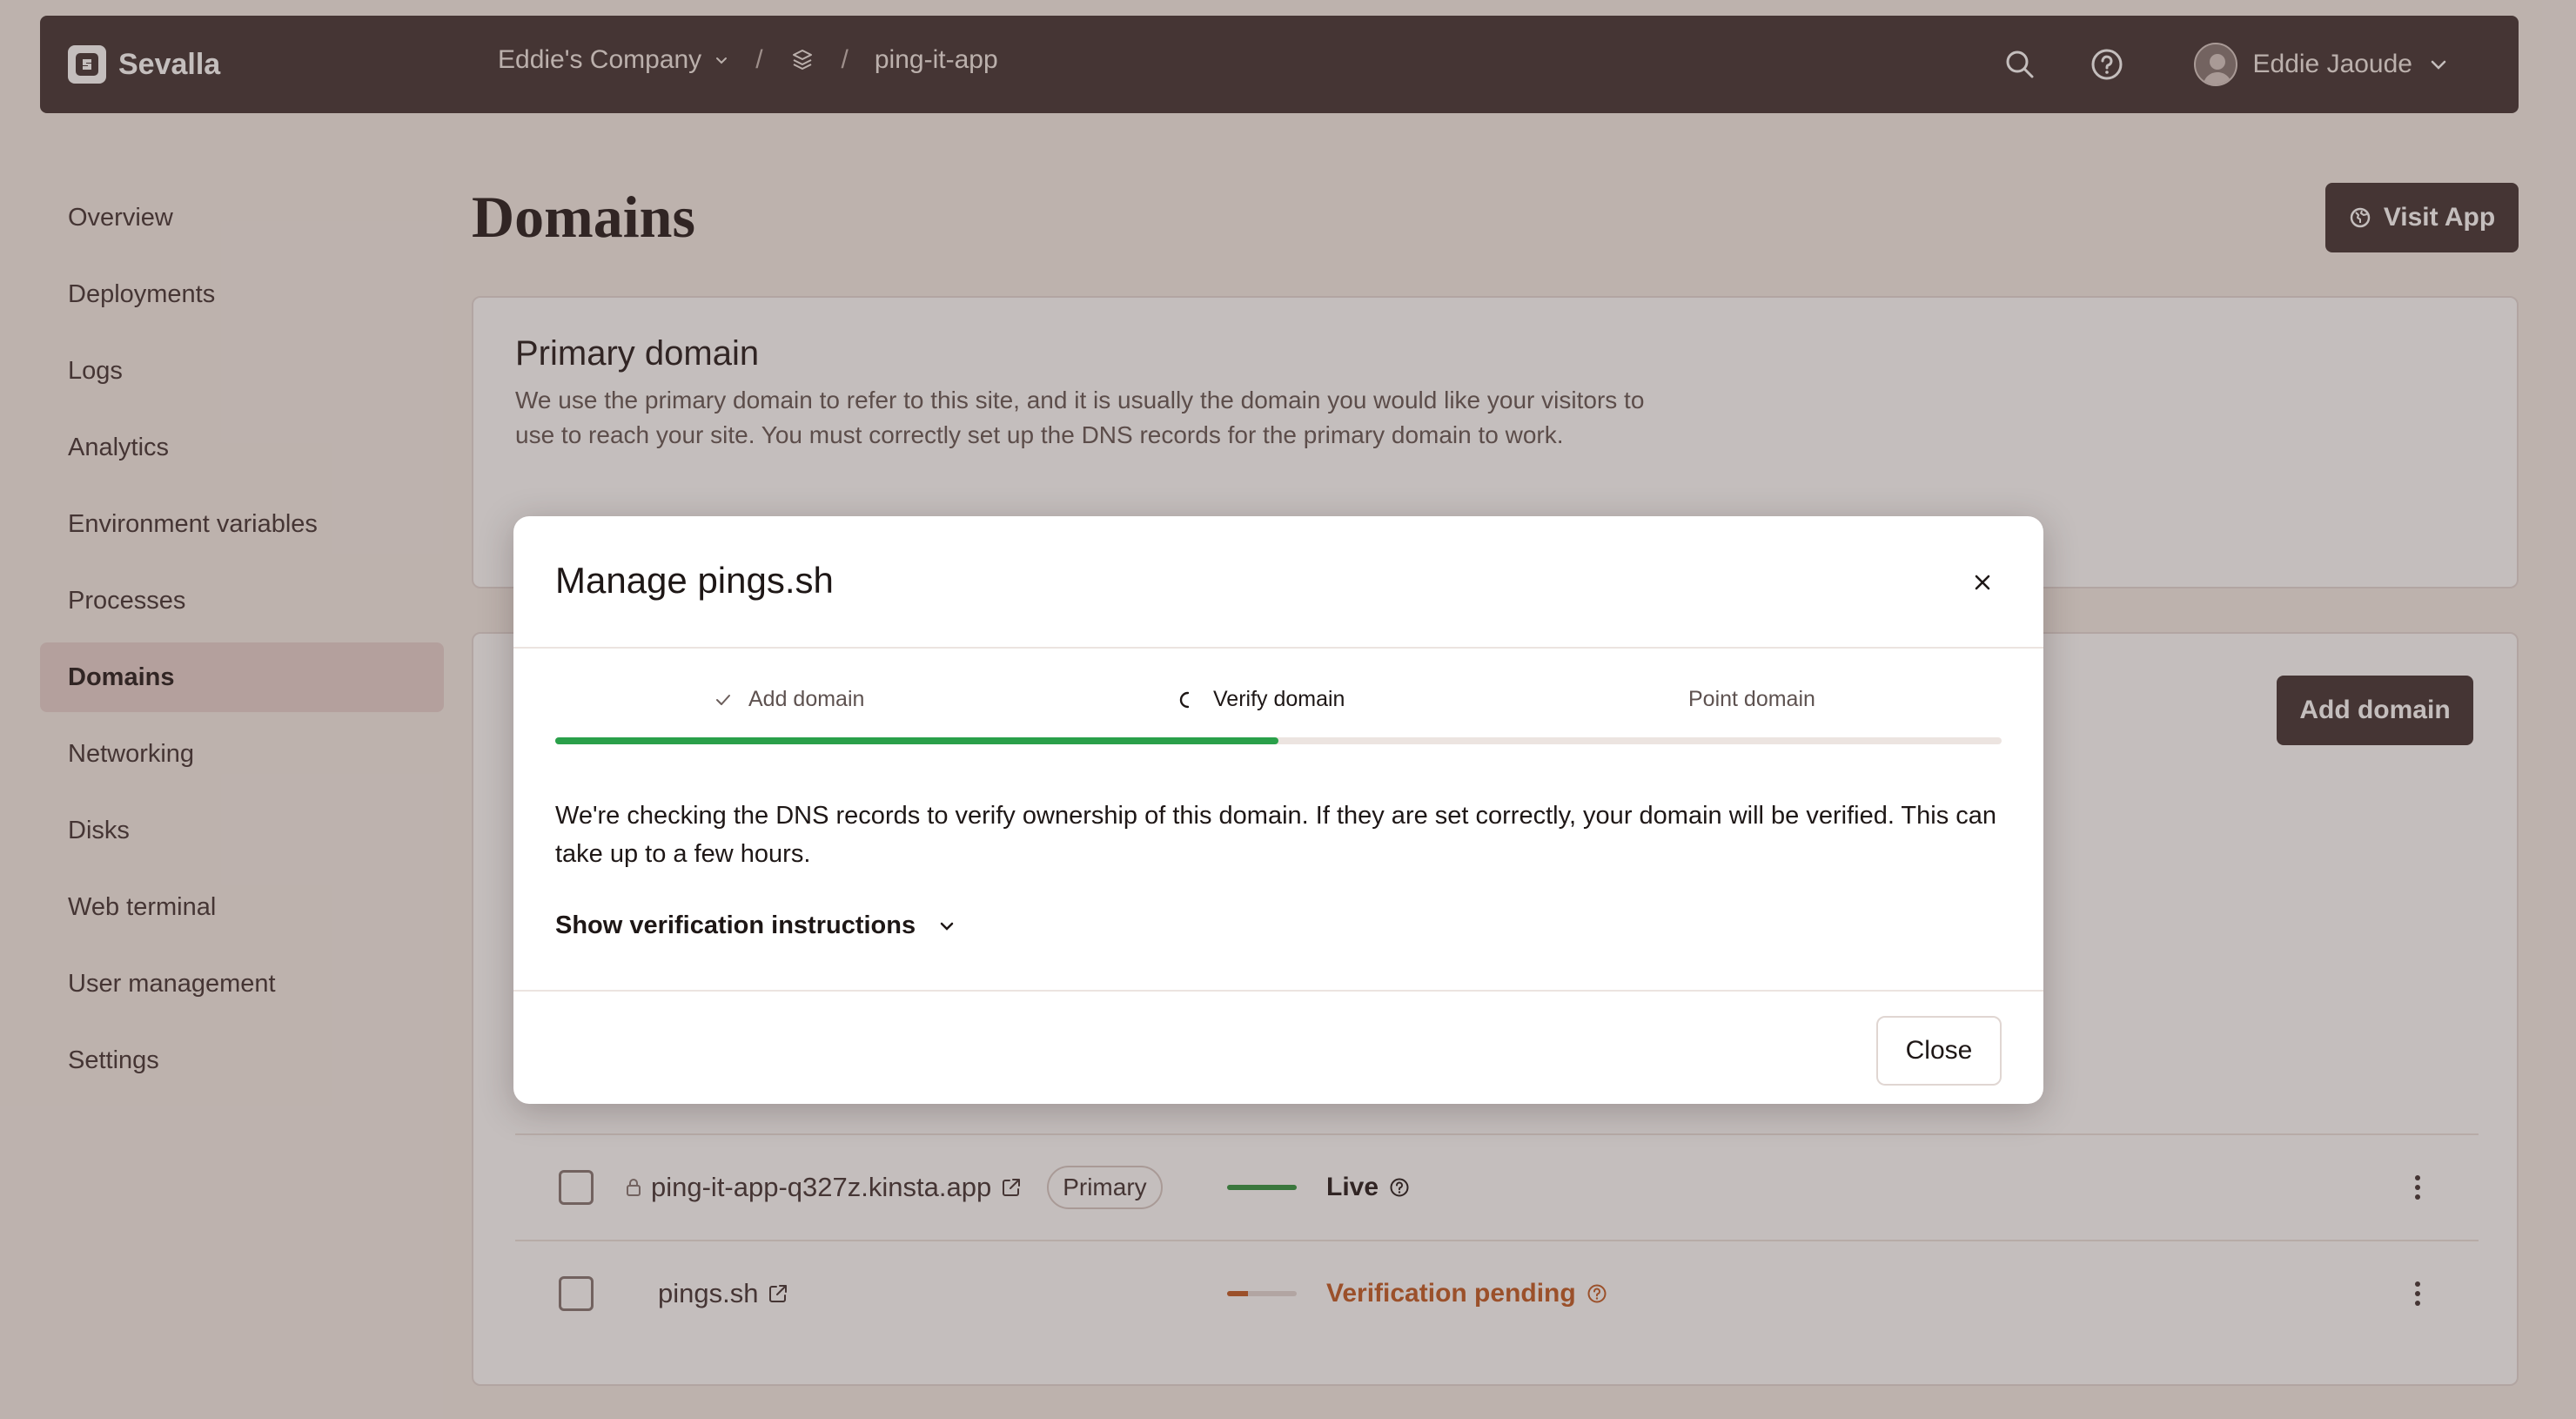  I want to click on show-verification-instructions-toggle: Show verification instructions, so click(756, 925).